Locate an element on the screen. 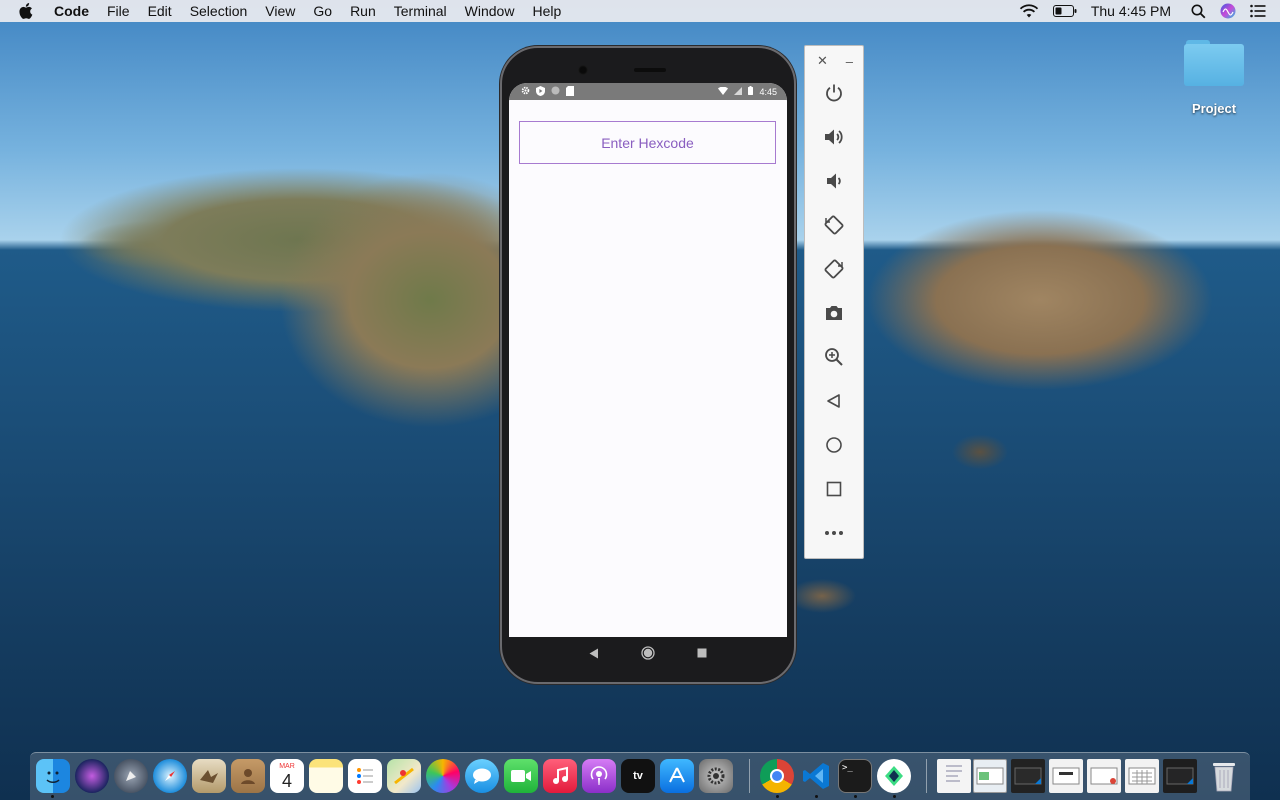  android-back-icon is located at coordinates (594, 653).